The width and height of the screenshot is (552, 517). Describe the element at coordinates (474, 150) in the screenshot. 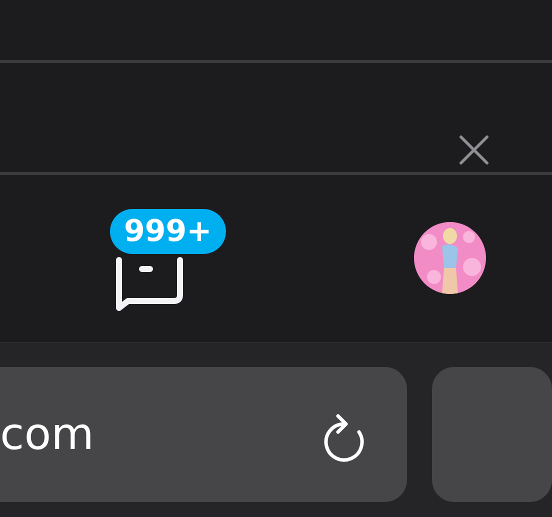

I see `close-icon` at that location.